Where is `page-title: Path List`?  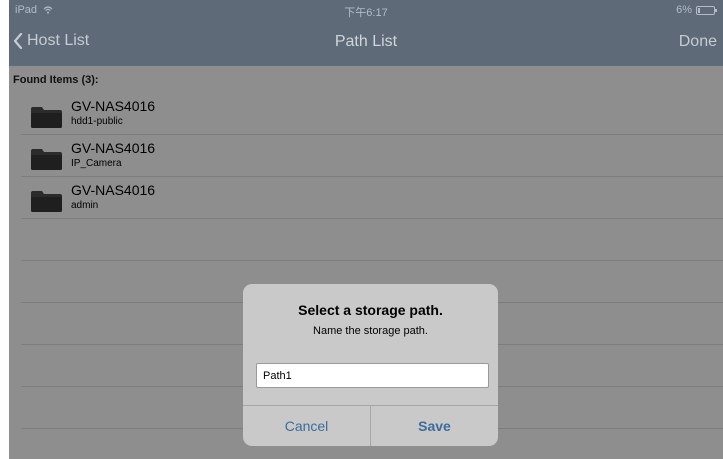 page-title: Path List is located at coordinates (366, 41).